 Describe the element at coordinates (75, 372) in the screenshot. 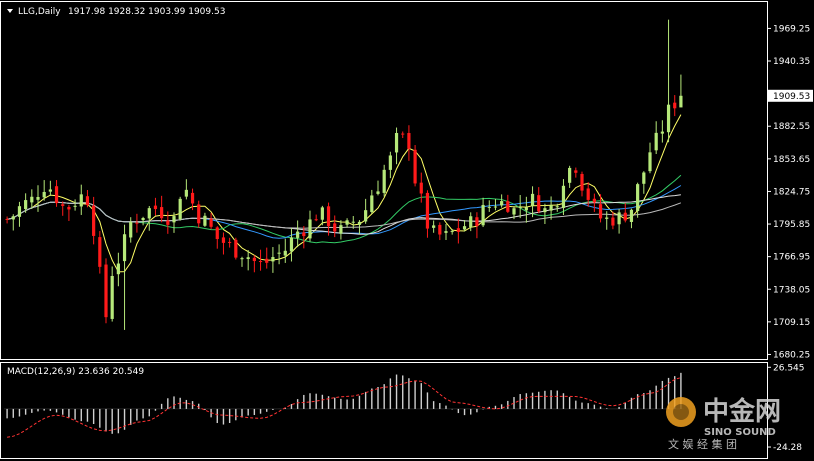

I see `macd-label: MACD(12,26,9) 23.636 20.549` at that location.